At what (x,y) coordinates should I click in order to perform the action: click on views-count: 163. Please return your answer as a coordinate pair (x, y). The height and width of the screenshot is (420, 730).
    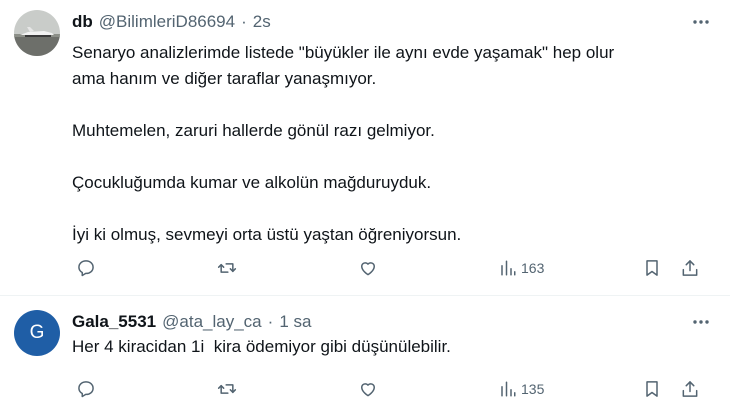
    Looking at the image, I should click on (533, 268).